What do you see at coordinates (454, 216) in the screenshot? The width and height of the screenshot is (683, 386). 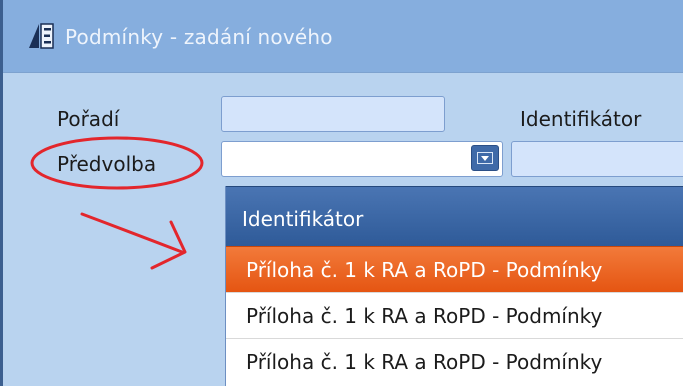 I see `dropdown-column-header: Identifikátor` at bounding box center [454, 216].